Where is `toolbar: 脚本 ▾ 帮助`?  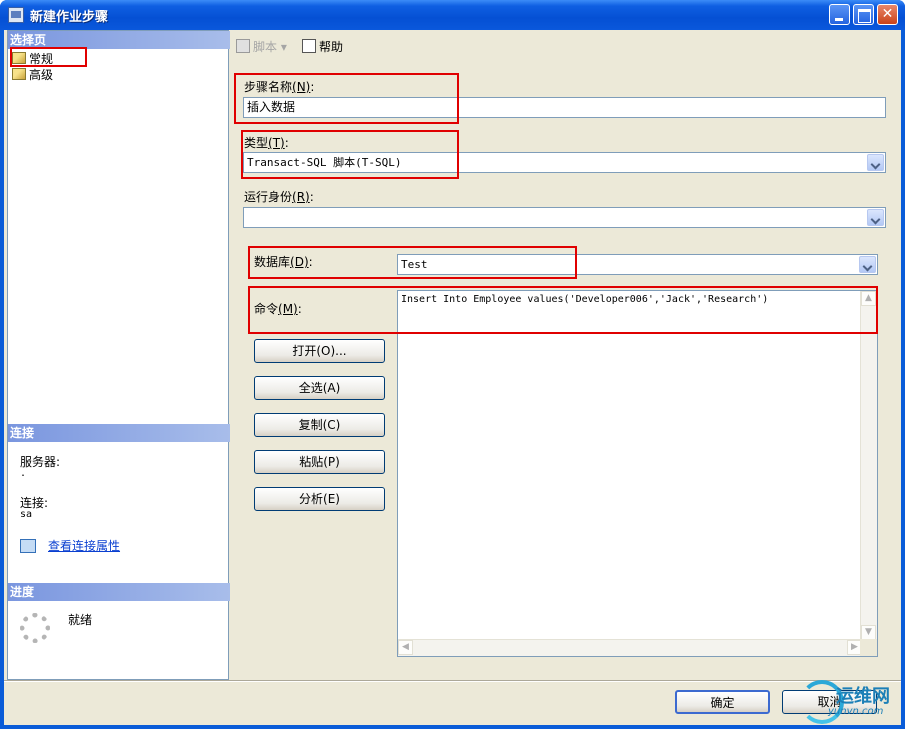
toolbar: 脚本 ▾ 帮助 is located at coordinates (565, 45).